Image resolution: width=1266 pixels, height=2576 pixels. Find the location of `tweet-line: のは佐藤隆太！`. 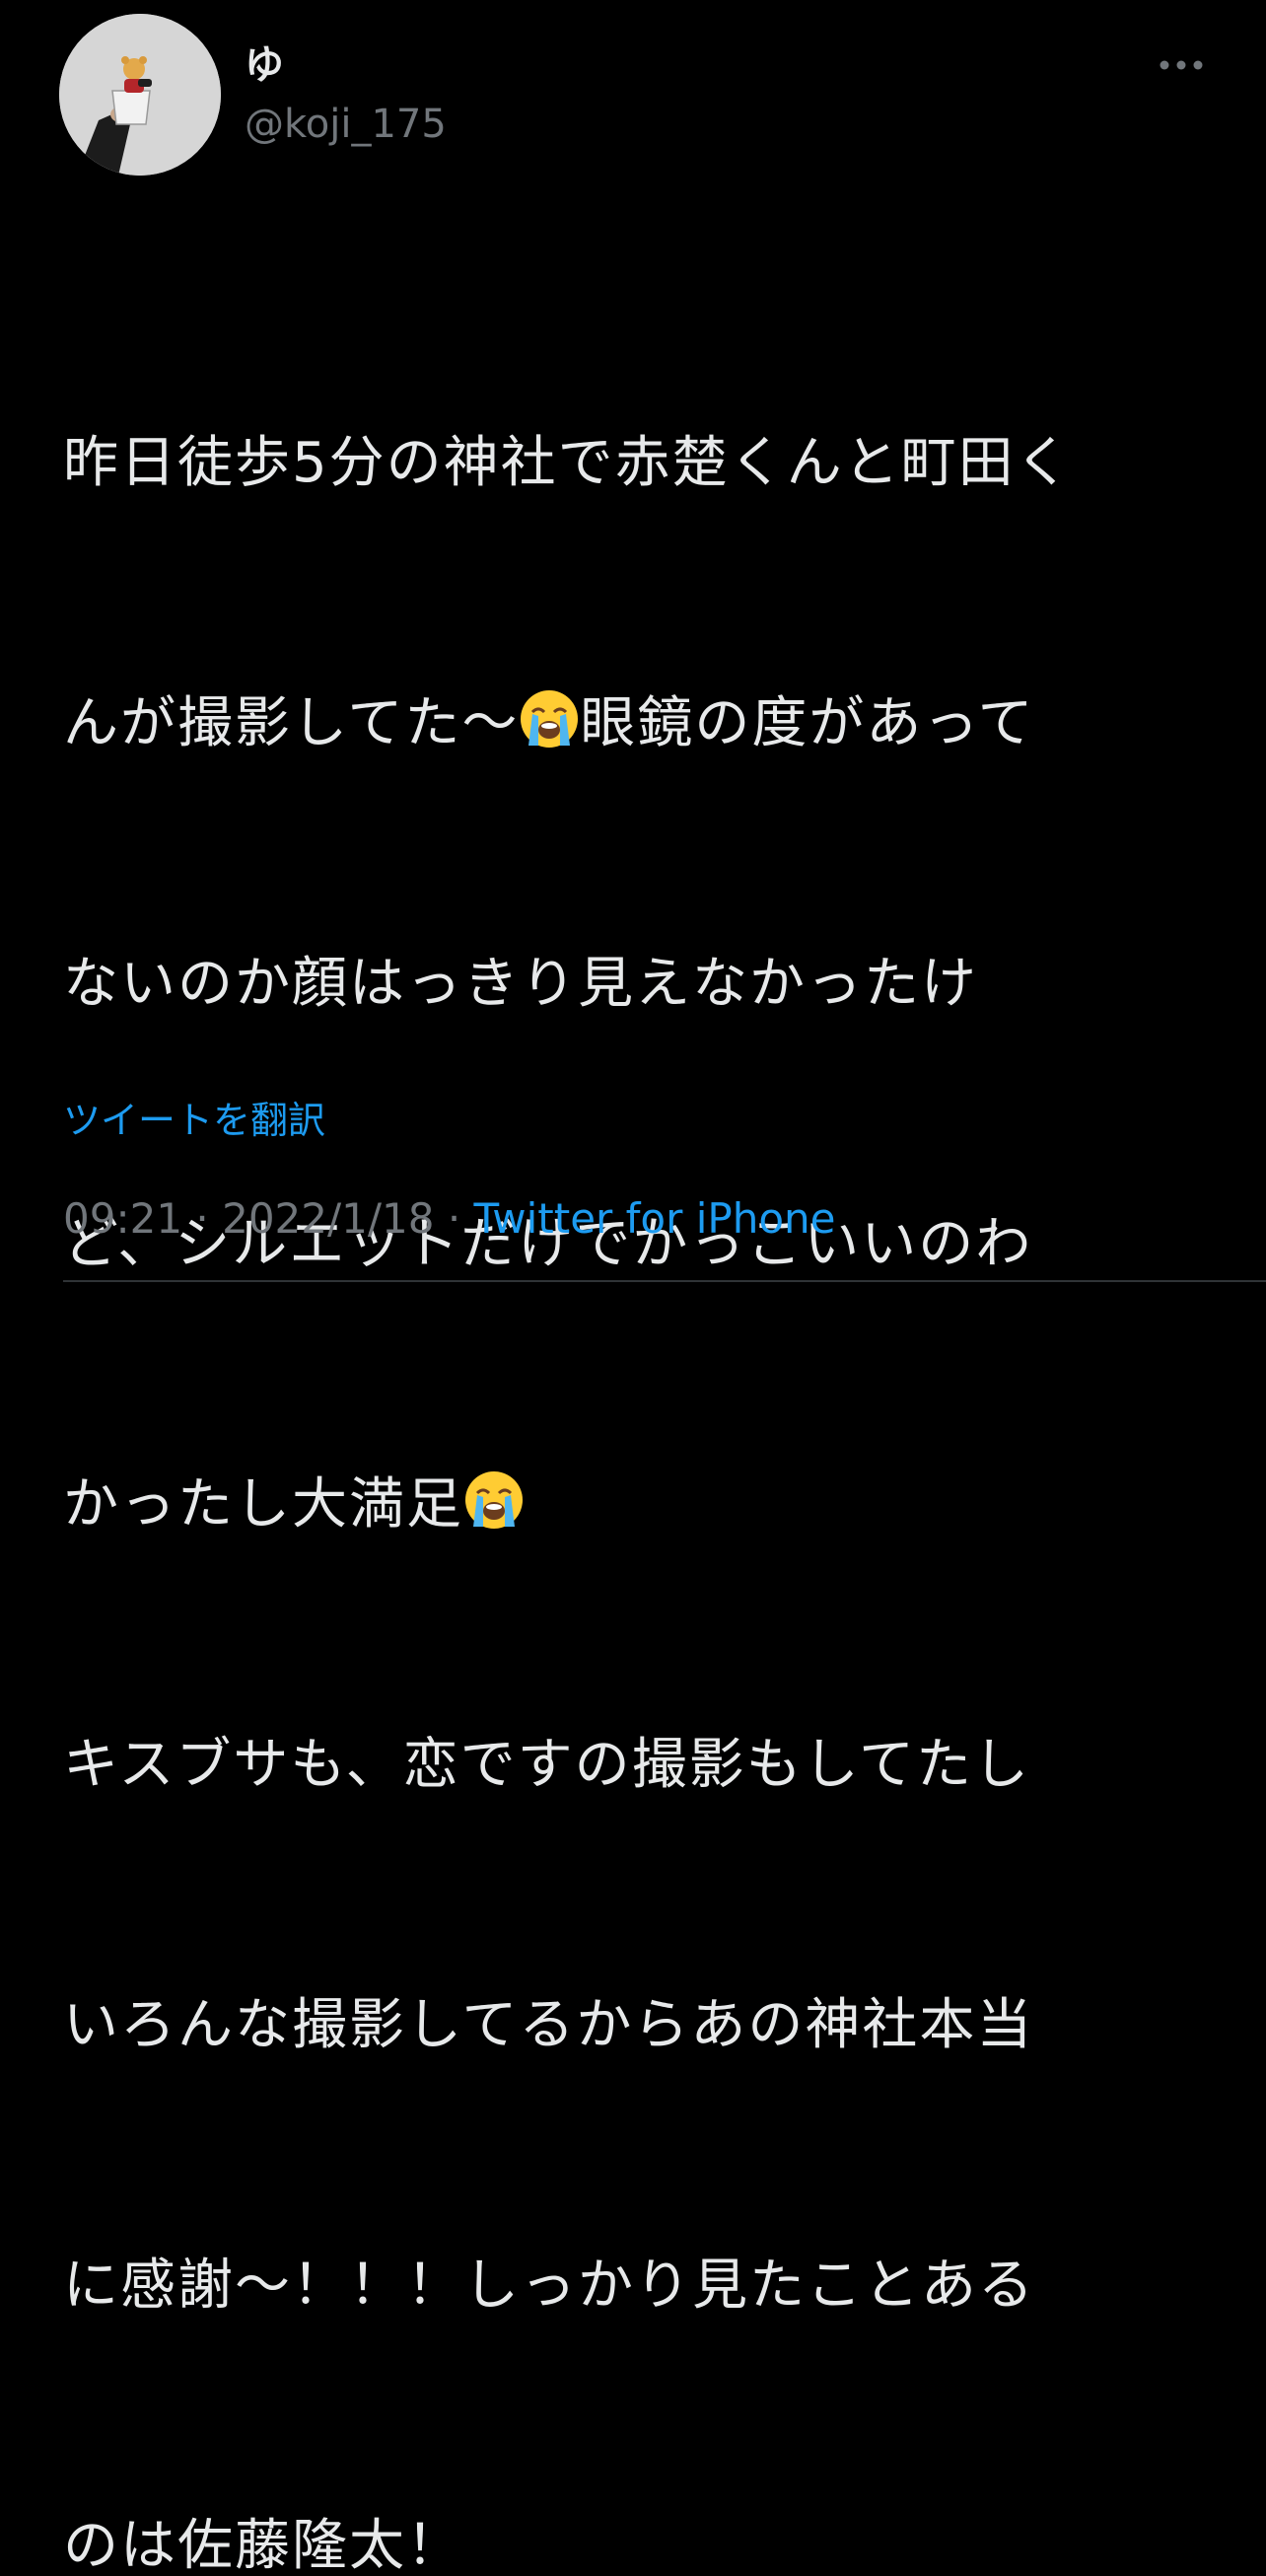

tweet-line: のは佐藤隆太！ is located at coordinates (263, 2545).